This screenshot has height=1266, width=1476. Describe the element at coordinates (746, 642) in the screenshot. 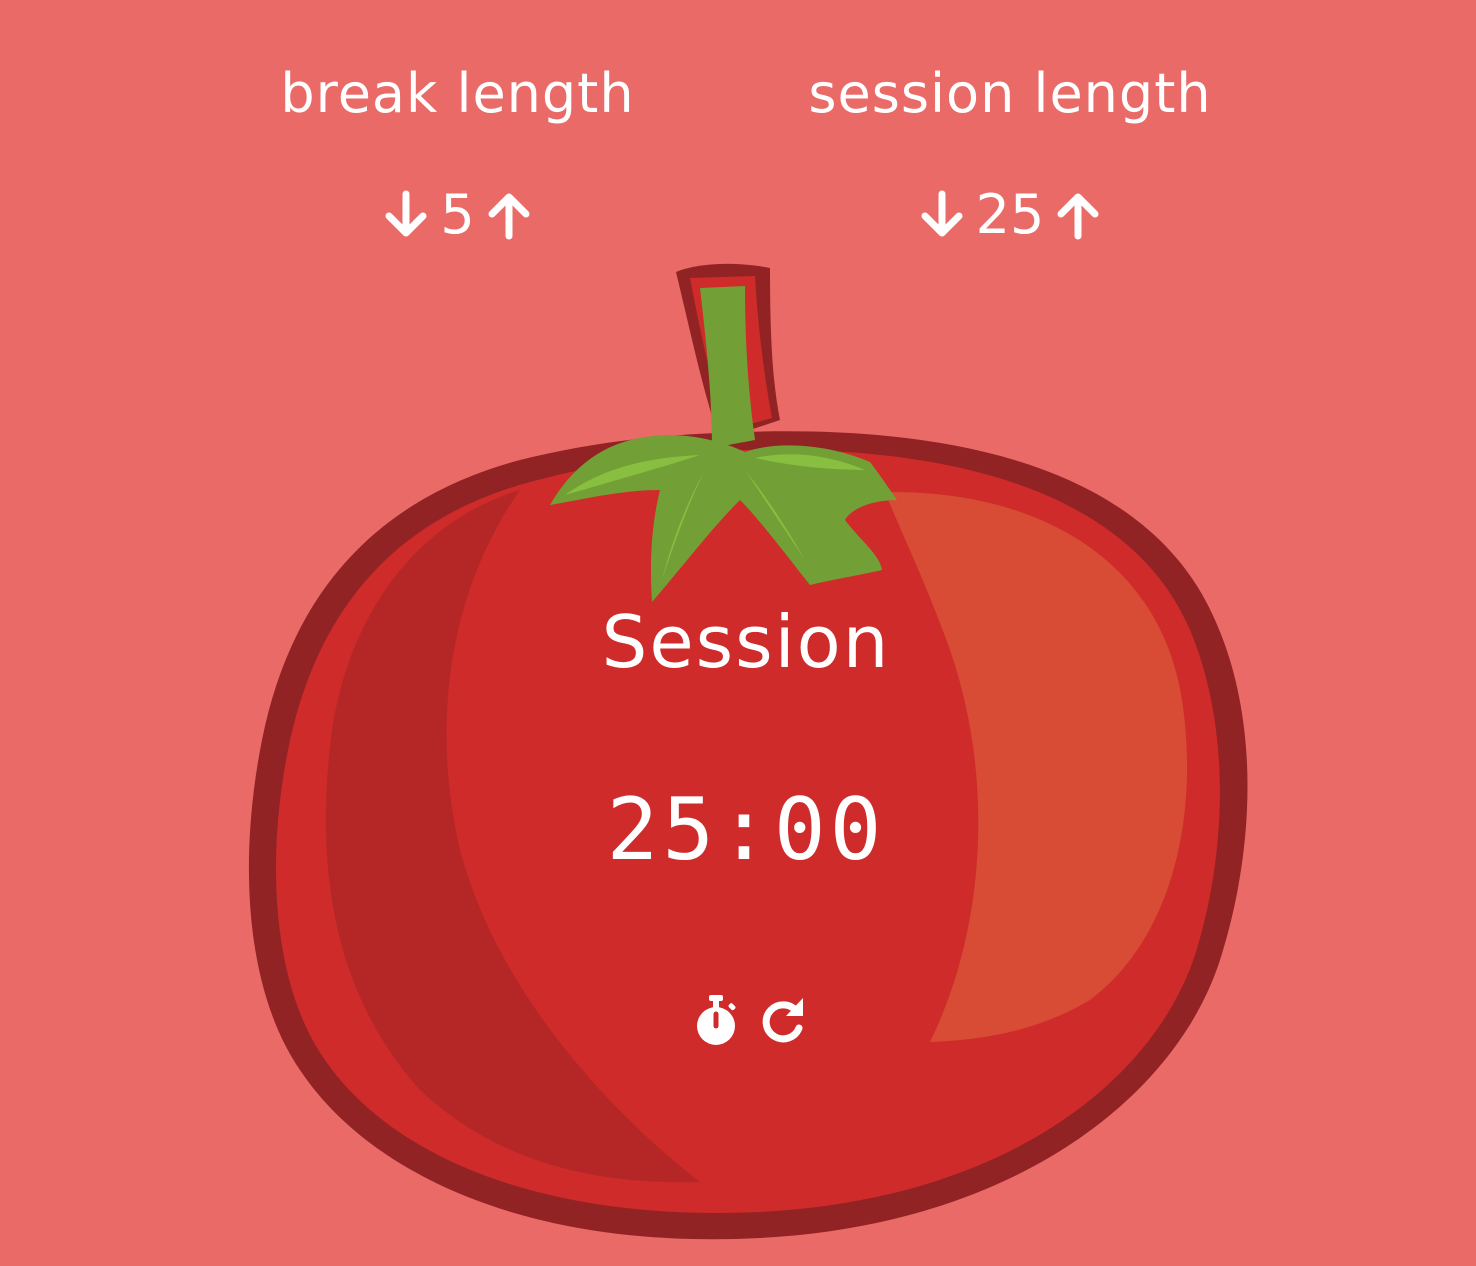

I see `timer-label: Session` at that location.